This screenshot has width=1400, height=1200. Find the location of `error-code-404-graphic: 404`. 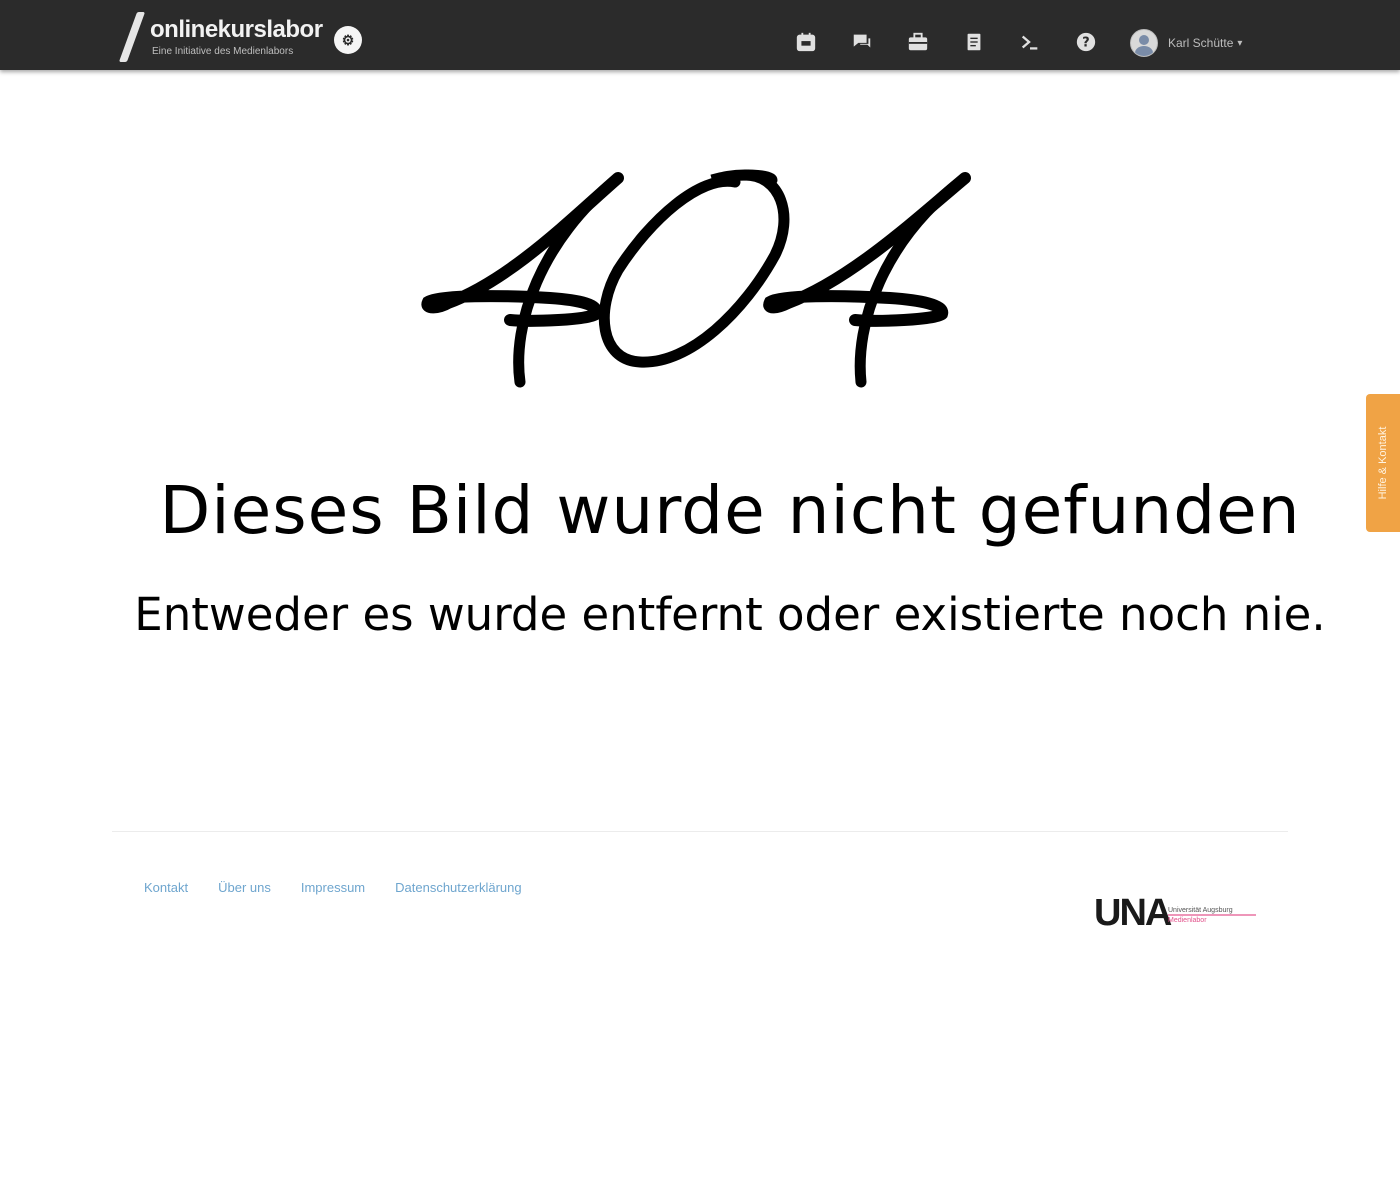

error-code-404-graphic: 404 is located at coordinates (696, 278).